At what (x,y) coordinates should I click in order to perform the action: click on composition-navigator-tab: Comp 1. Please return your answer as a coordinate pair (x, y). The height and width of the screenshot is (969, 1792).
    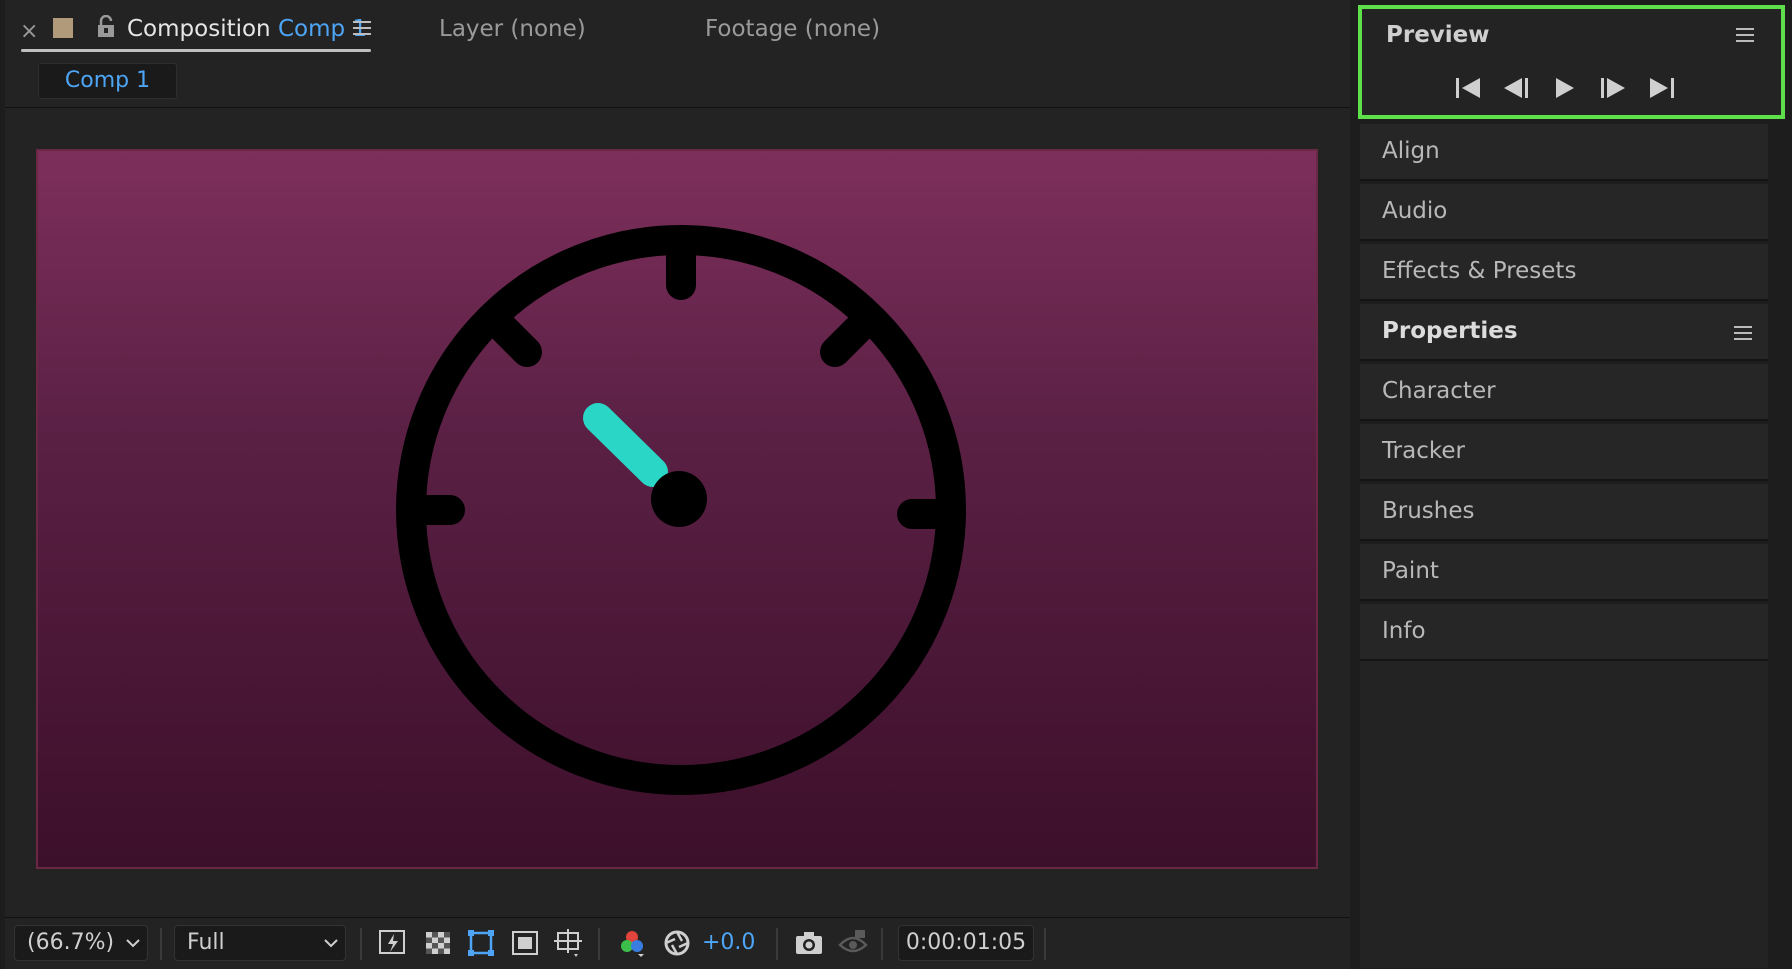
    Looking at the image, I should click on (107, 81).